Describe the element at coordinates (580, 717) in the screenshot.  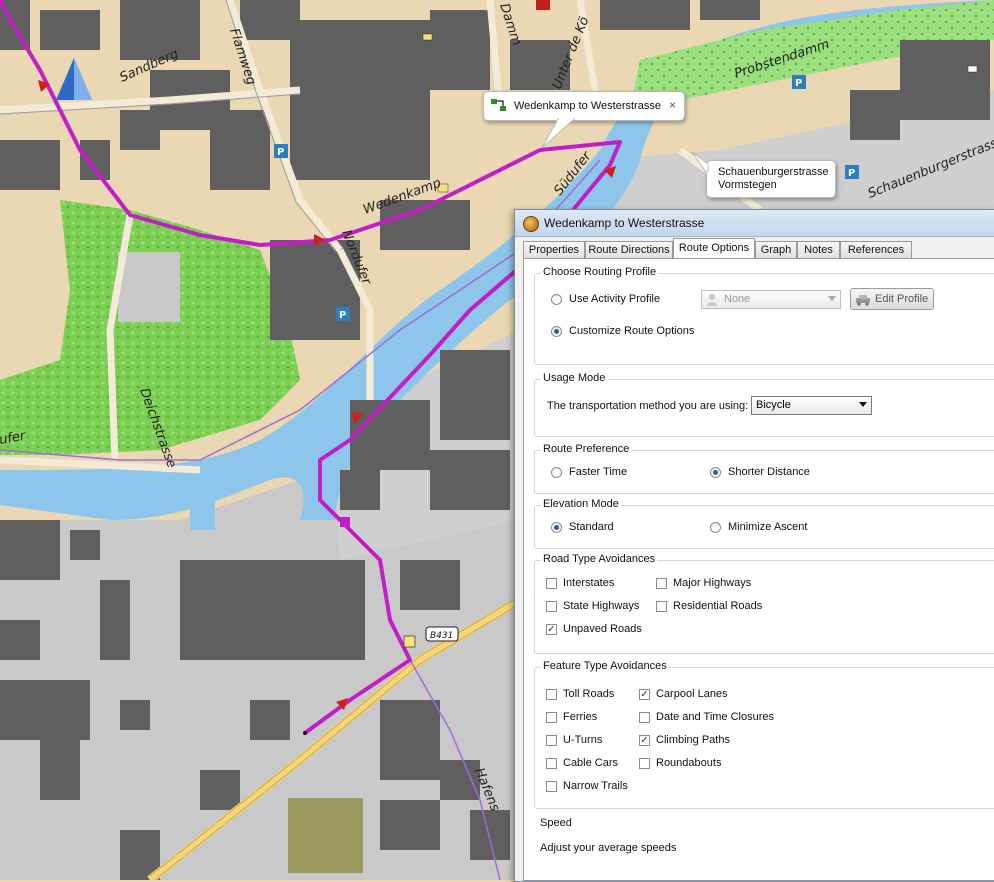
I see `ferries-label: Ferries` at that location.